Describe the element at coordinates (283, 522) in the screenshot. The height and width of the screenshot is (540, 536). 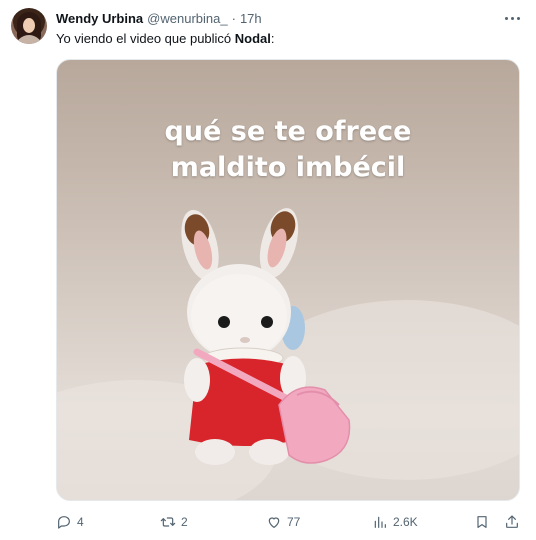
I see `like-button: 77` at that location.